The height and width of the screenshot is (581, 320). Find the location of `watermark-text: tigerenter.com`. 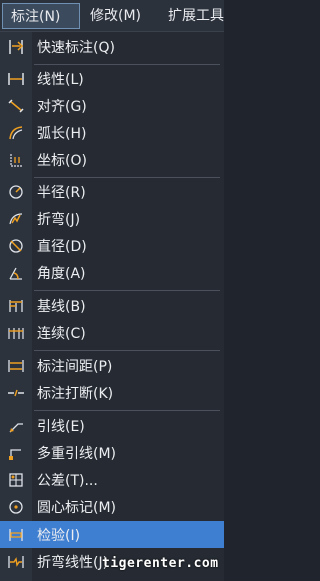

watermark-text: tigerenter.com is located at coordinates (160, 563).